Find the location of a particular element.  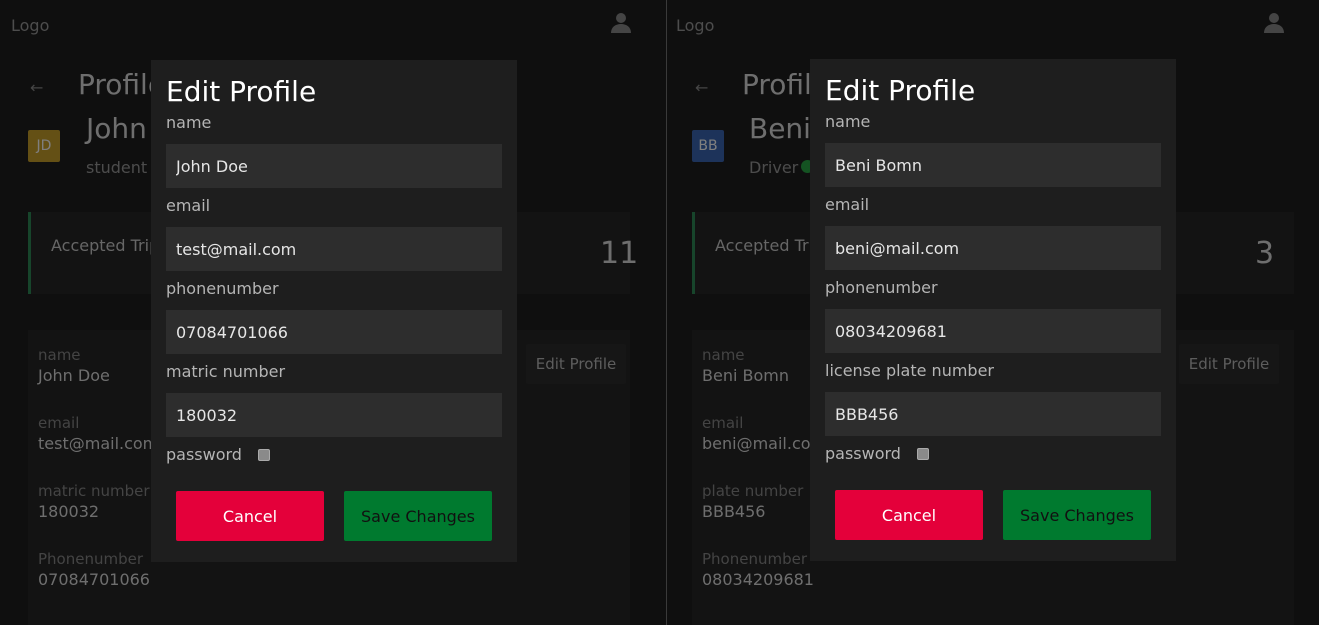

license-plate-number-label: license plate number is located at coordinates (909, 370).